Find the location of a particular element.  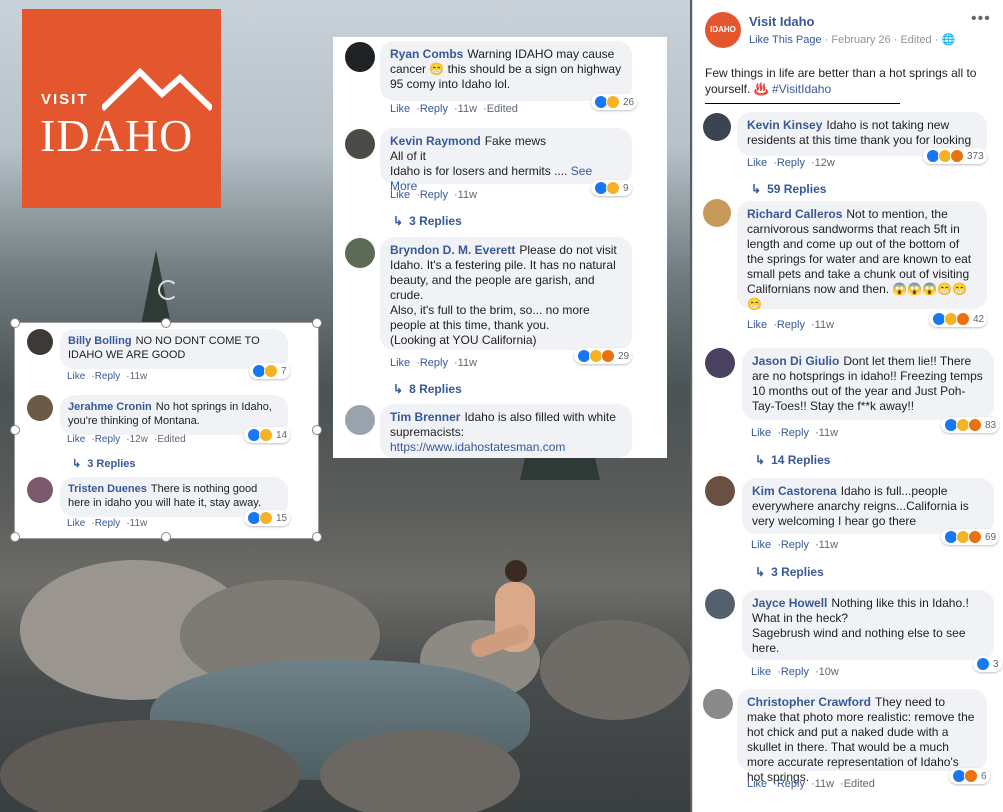

commenter-name: Richard Calleros is located at coordinates (794, 214).